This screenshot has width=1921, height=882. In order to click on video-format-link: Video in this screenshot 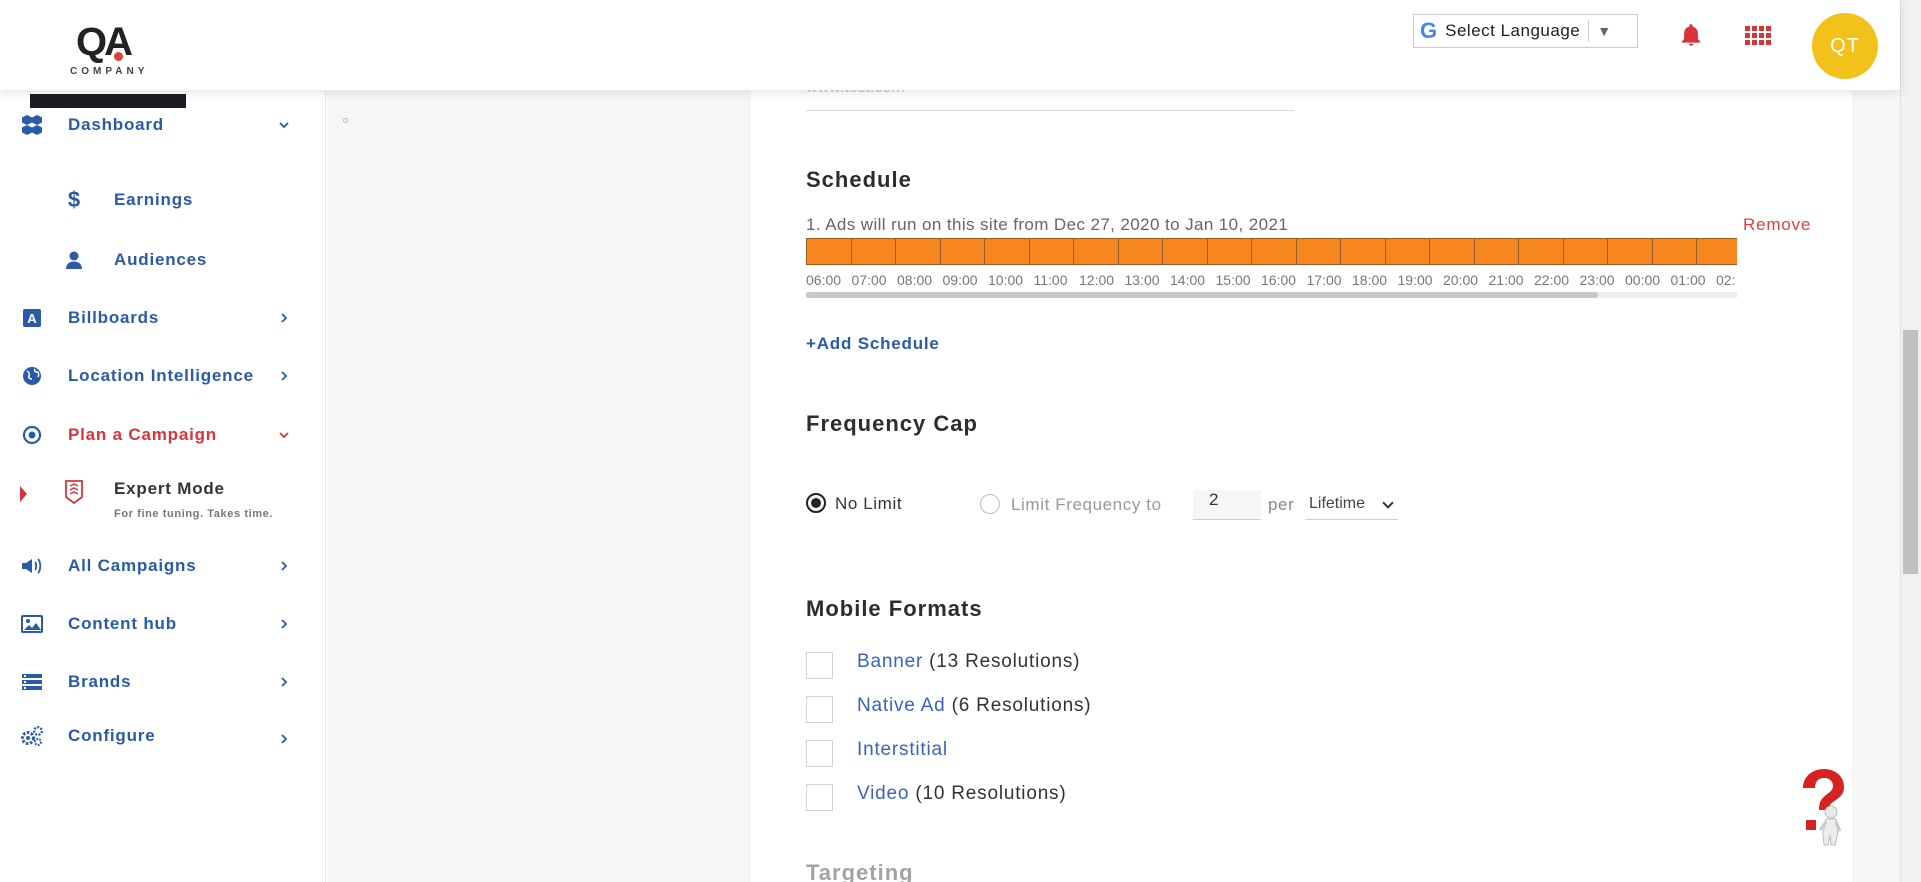, I will do `click(883, 793)`.